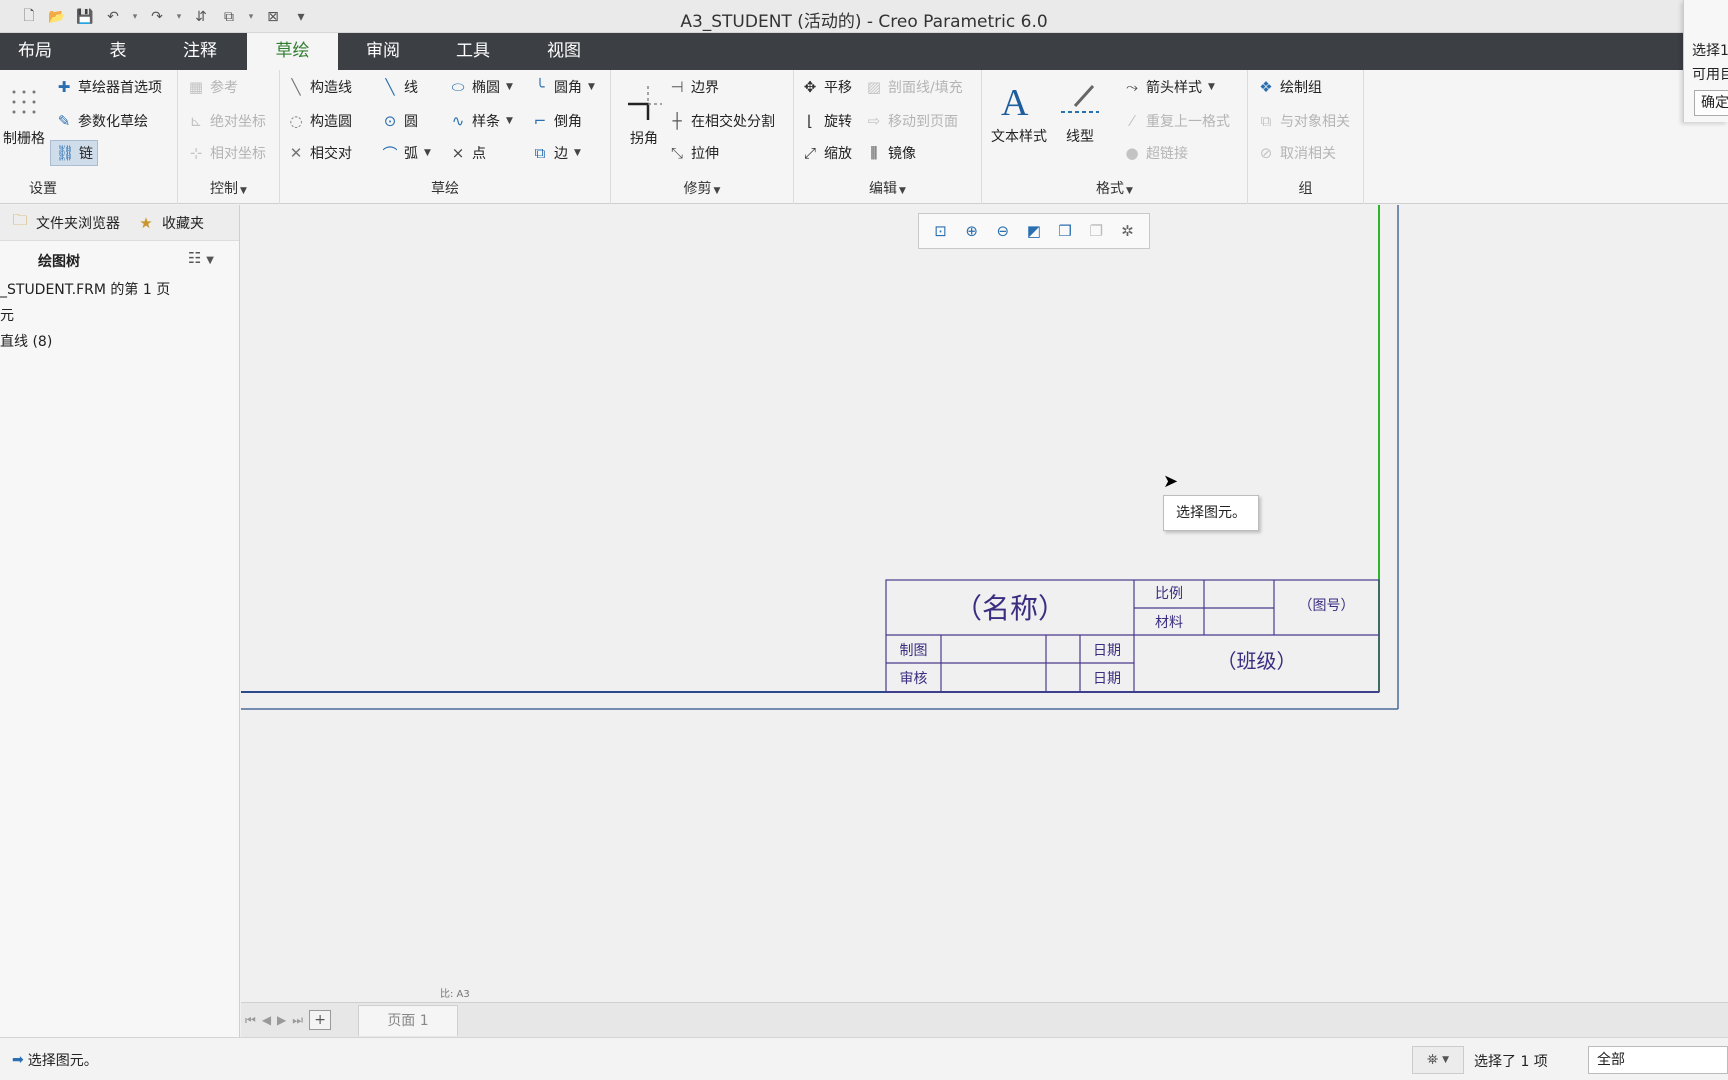 This screenshot has width=1728, height=1080. Describe the element at coordinates (913, 87) in the screenshot. I see `hatch-button: ▨ 剖面线/填充` at that location.